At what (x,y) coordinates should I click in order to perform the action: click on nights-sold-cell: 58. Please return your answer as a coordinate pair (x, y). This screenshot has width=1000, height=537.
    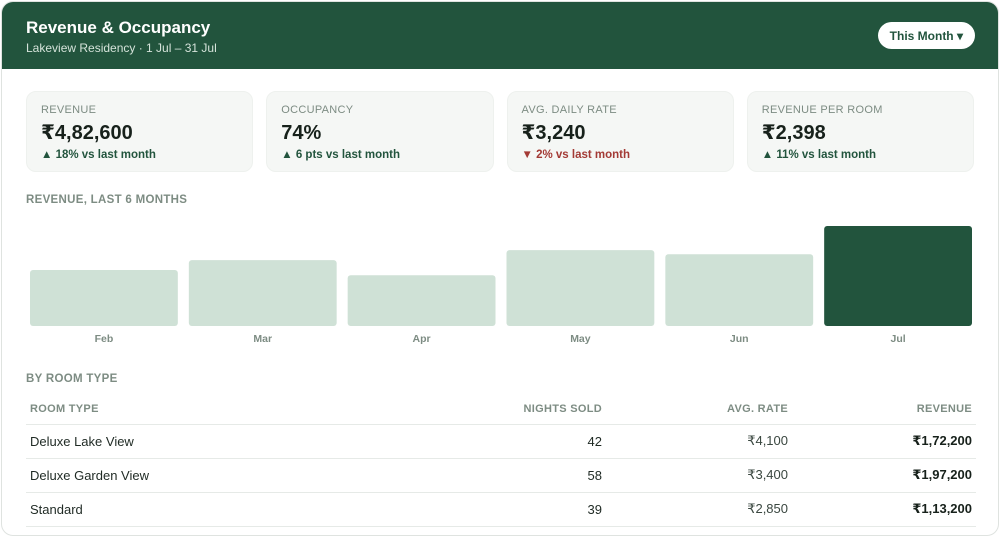
    Looking at the image, I should click on (523, 475).